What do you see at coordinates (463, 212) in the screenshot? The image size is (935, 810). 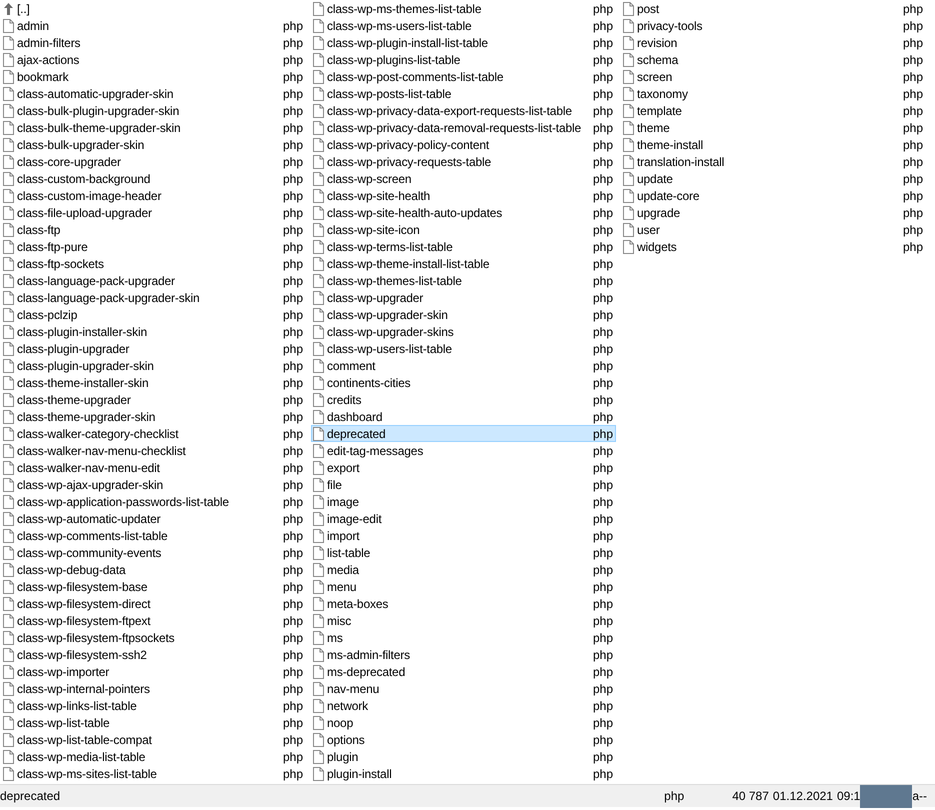 I see `file-row: class-wp-site-health-auto-updates php` at bounding box center [463, 212].